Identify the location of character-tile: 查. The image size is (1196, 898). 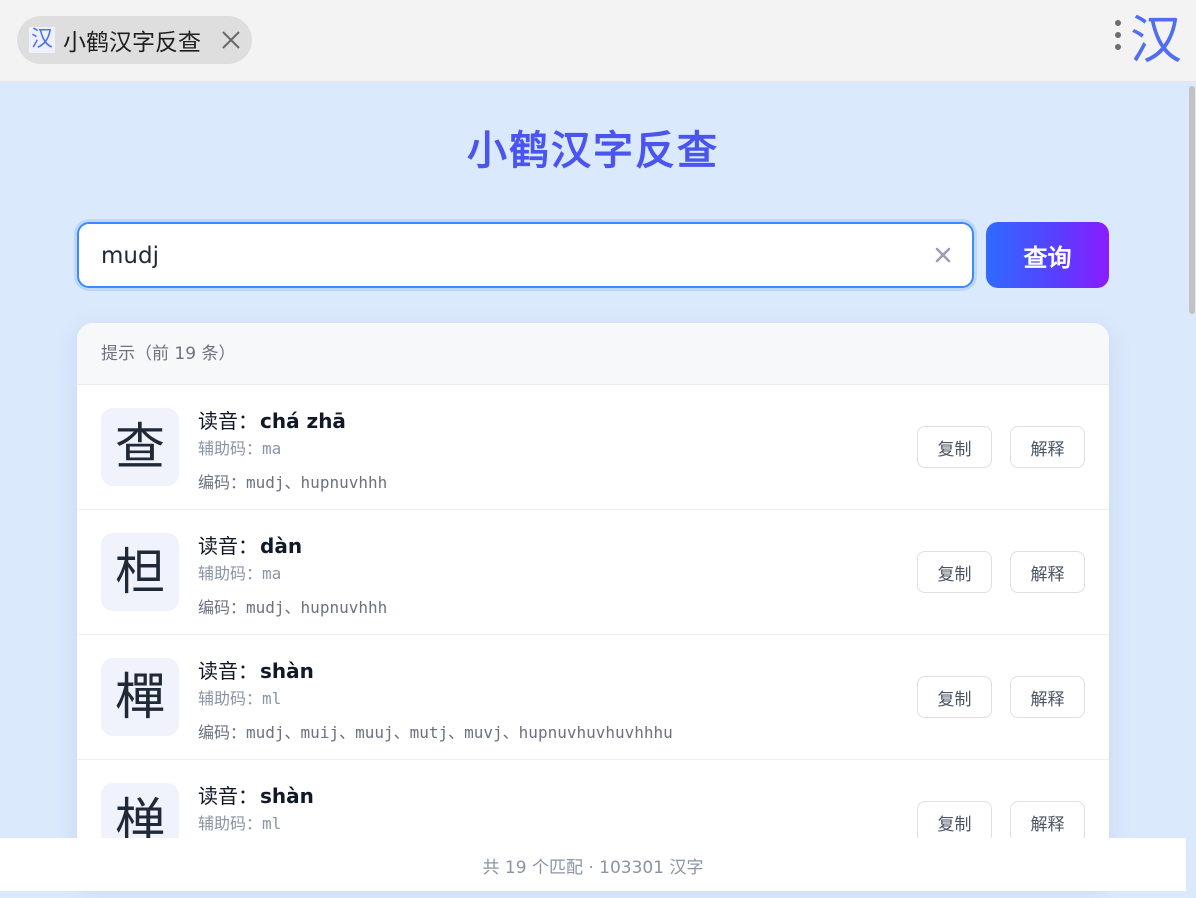
(140, 447).